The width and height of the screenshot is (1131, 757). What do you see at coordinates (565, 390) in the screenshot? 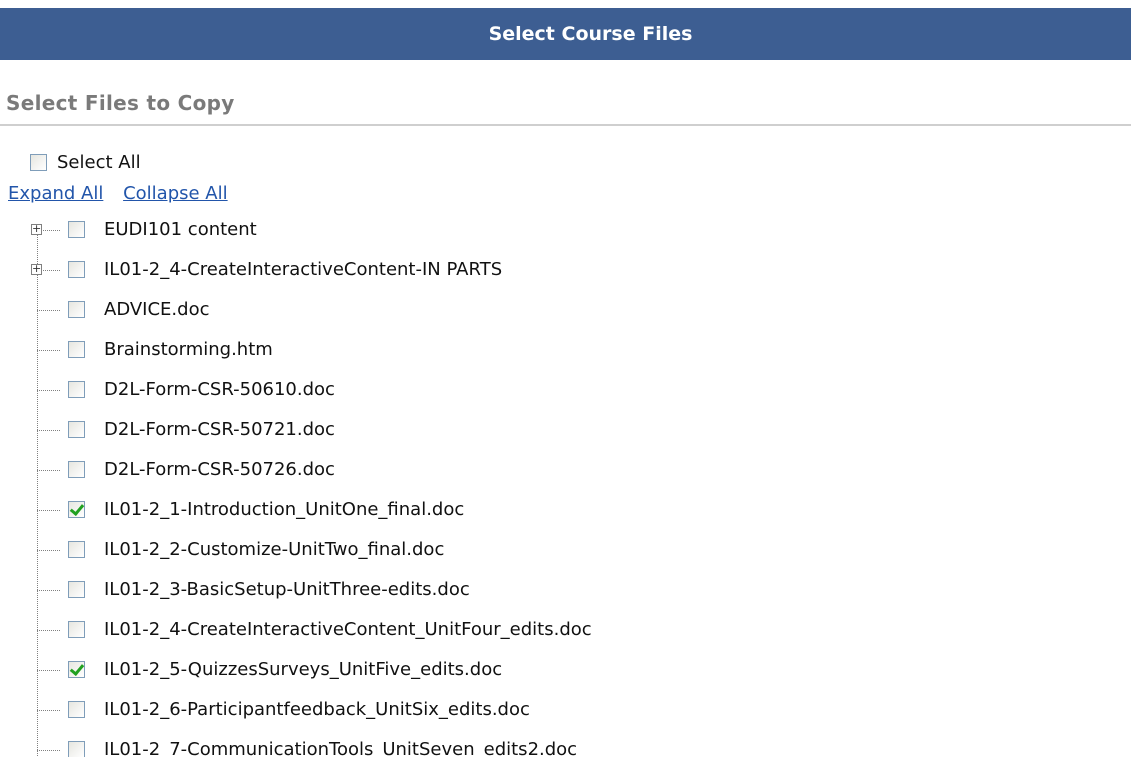
I see `tree-file-row: D2L-Form-CSR-50610.doc` at bounding box center [565, 390].